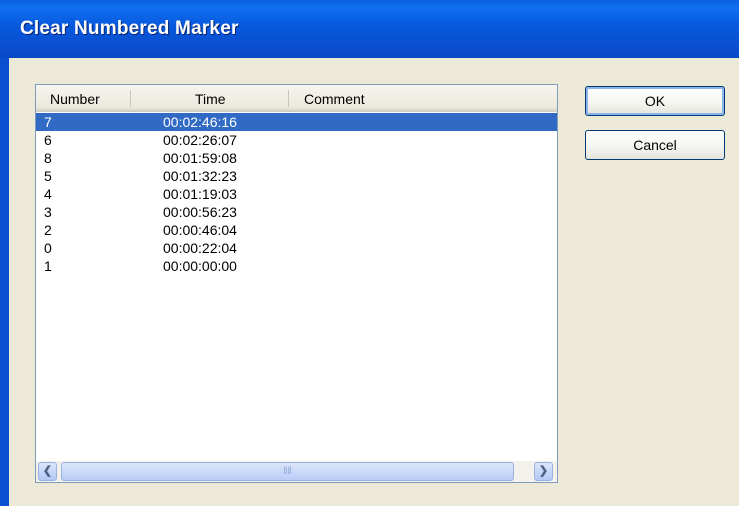 The width and height of the screenshot is (739, 506). I want to click on list-row: 6 00:02:26:07, so click(296, 140).